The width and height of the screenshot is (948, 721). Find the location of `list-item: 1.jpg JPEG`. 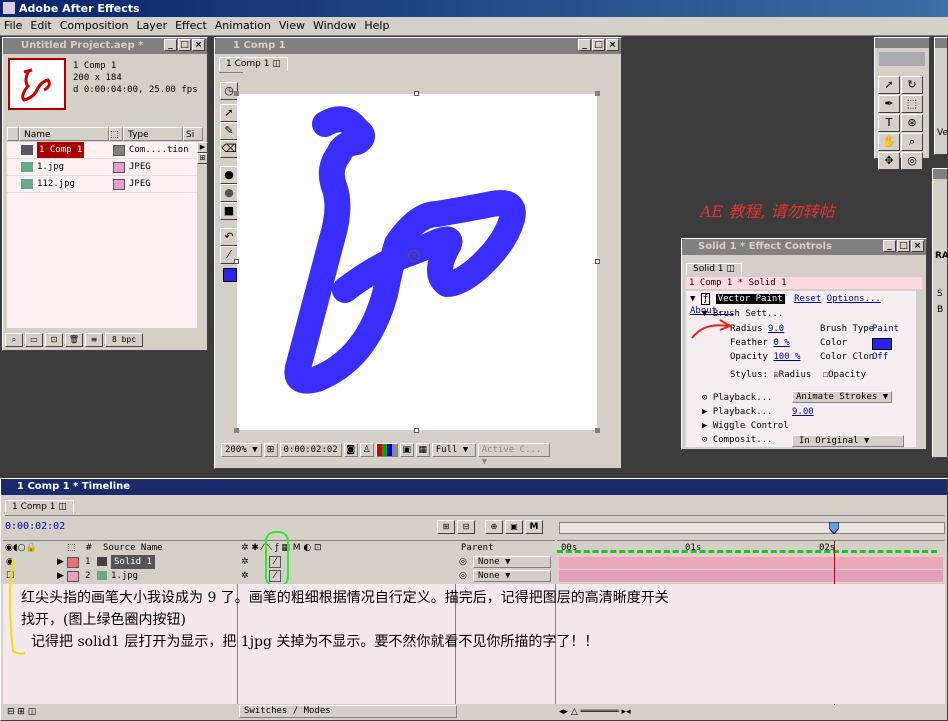

list-item: 1.jpg JPEG is located at coordinates (102, 167).